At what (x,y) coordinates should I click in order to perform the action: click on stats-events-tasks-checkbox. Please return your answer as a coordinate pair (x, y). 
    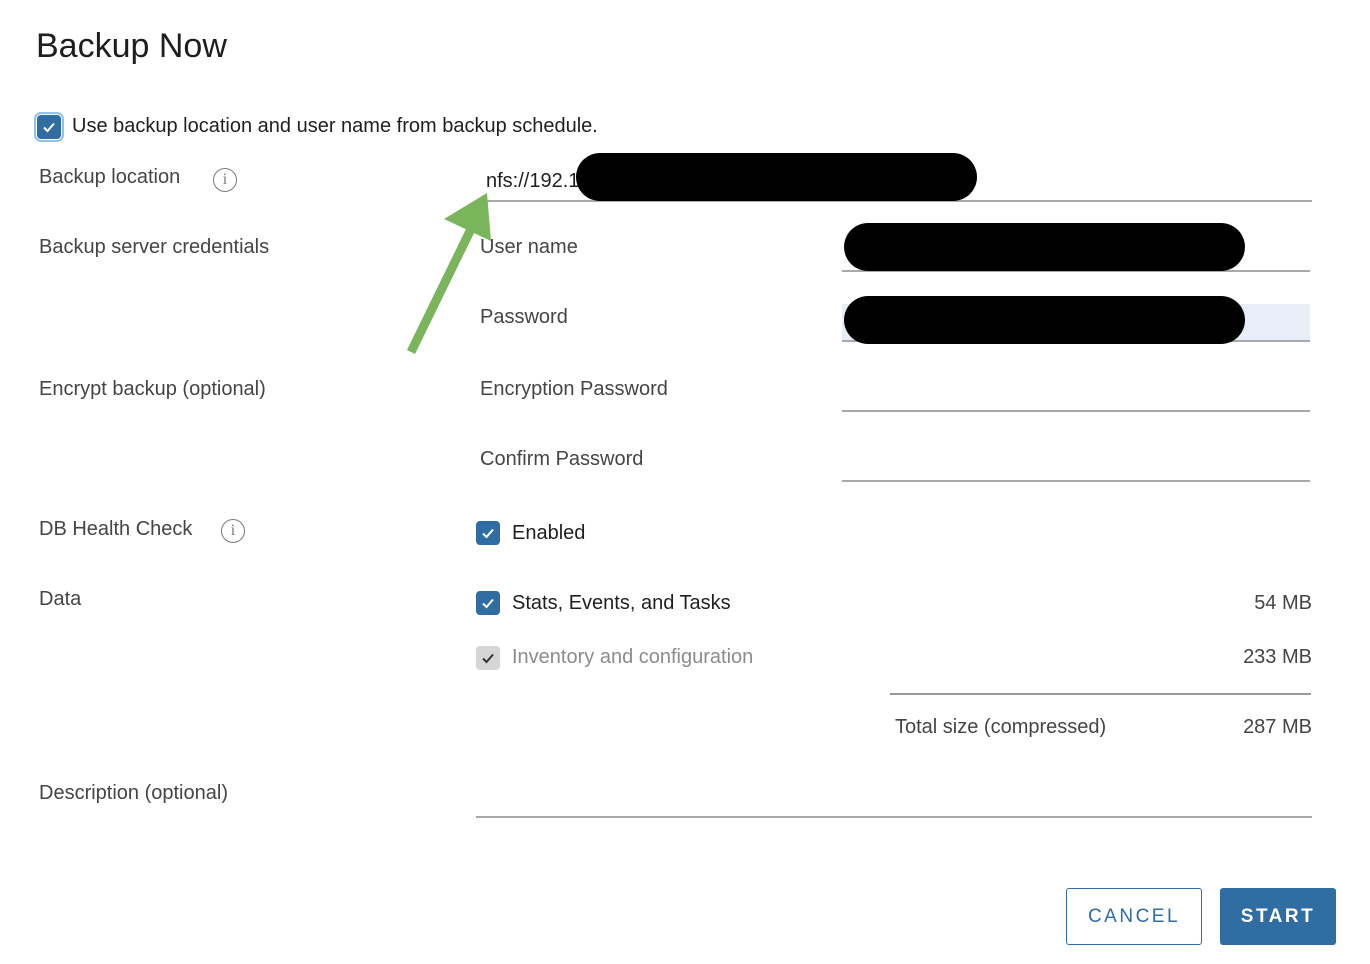
    Looking at the image, I should click on (488, 603).